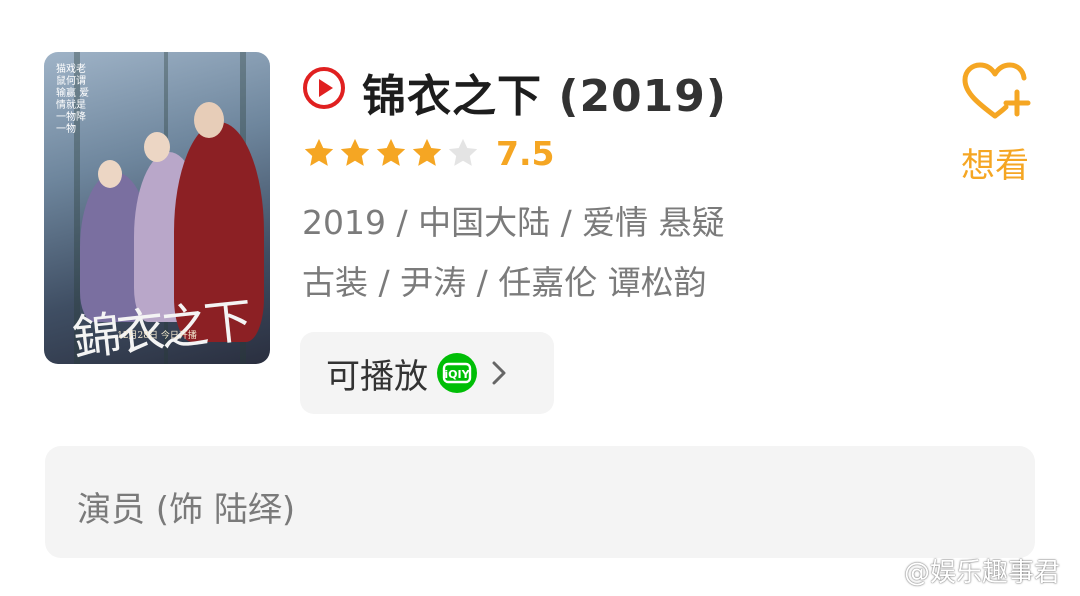 This screenshot has height=596, width=1080. Describe the element at coordinates (499, 373) in the screenshot. I see `chevron-right-icon` at that location.